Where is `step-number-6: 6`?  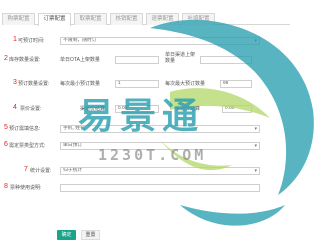
step-number-6: 6 is located at coordinates (6, 144).